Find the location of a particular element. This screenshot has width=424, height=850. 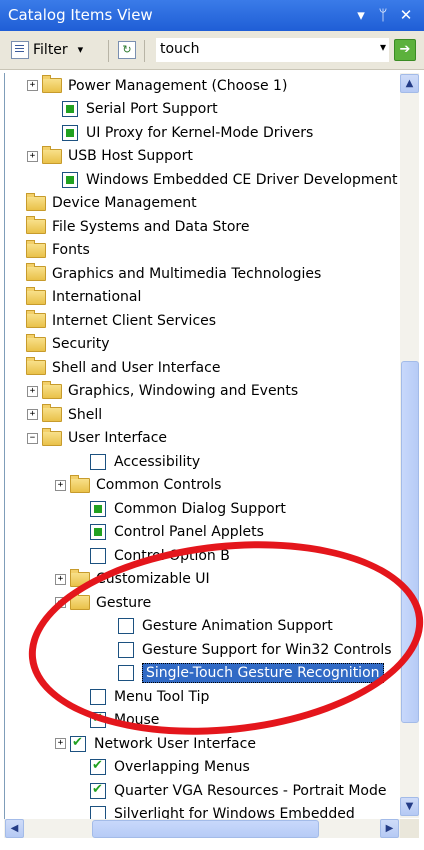

tree-item: + Power Management (Choose 1) is located at coordinates (157, 85).